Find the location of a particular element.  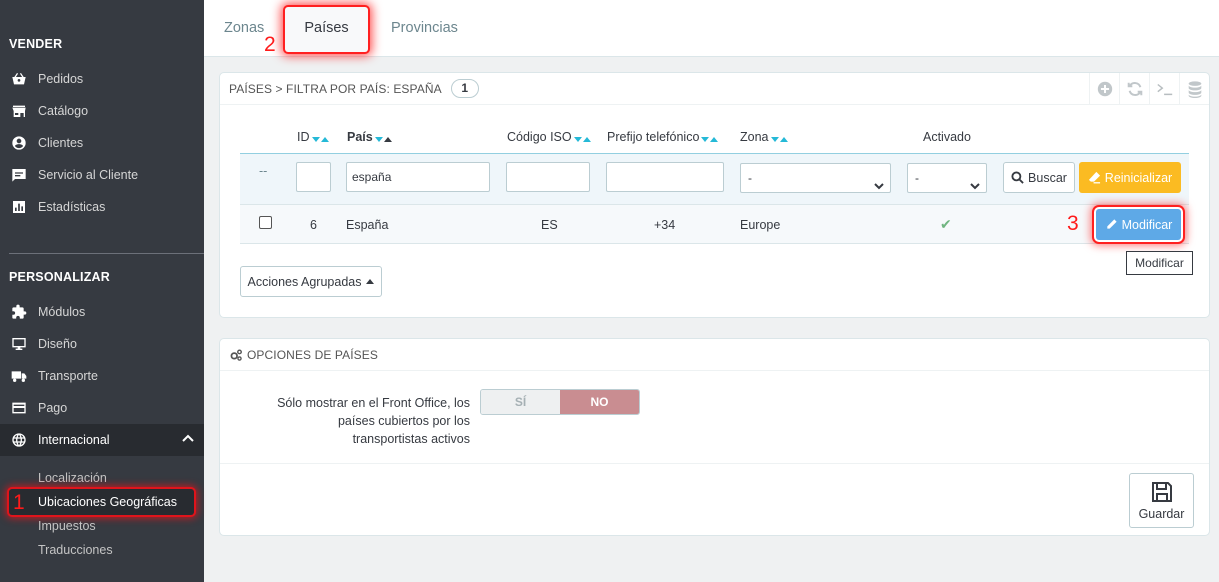

step-marker-3: 3 is located at coordinates (1073, 223).